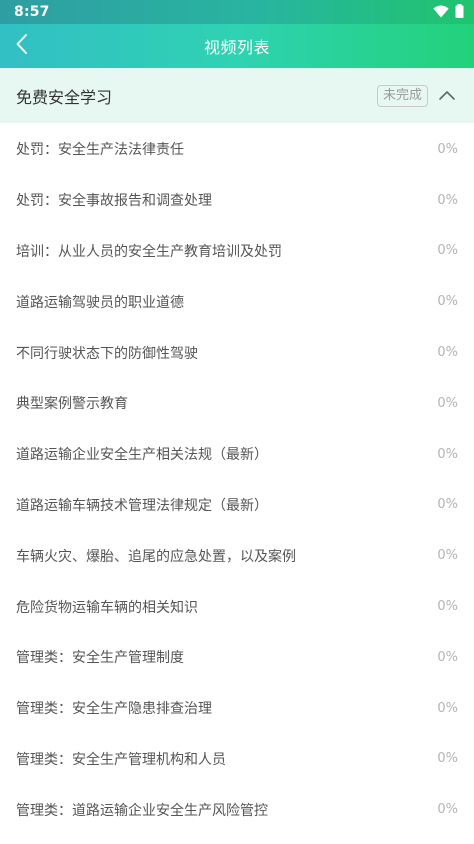 The width and height of the screenshot is (474, 844). I want to click on video-item: 车辆火灾、爆胎、追尾的应急处置，以及案例 0%, so click(237, 555).